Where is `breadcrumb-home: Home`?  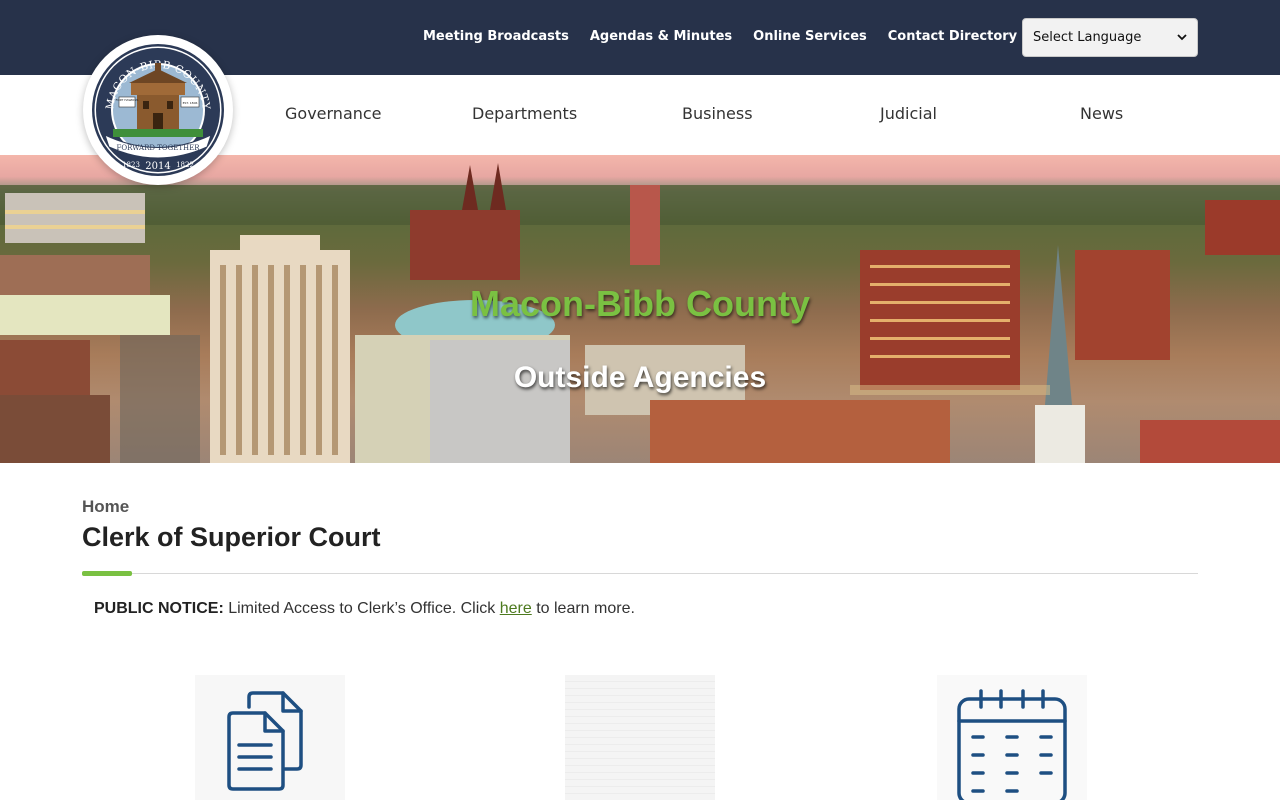
breadcrumb-home: Home is located at coordinates (105, 507).